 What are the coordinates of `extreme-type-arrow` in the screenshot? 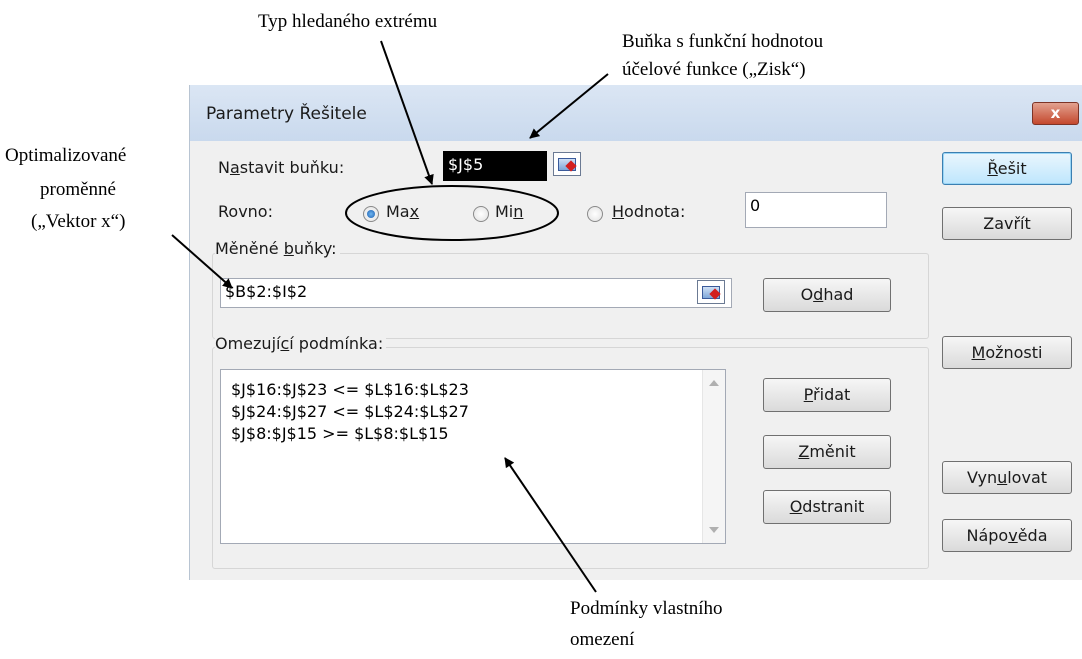 It's located at (407, 112).